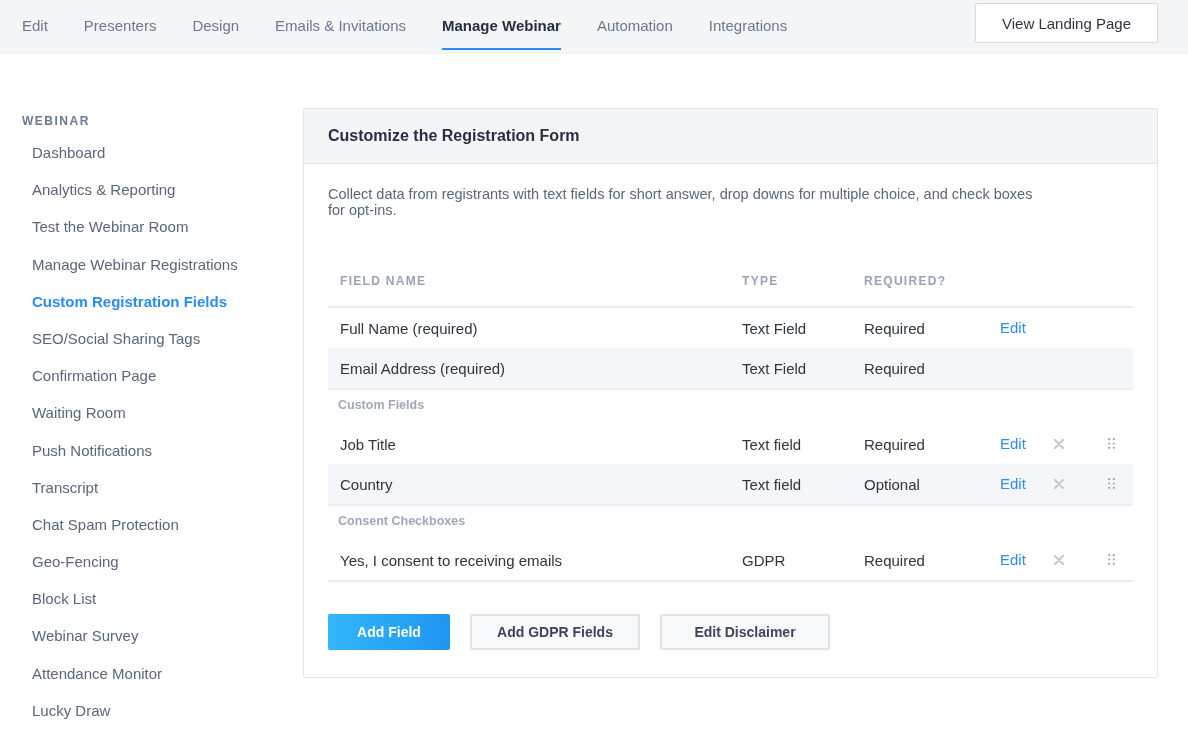 This screenshot has height=734, width=1188. What do you see at coordinates (162, 163) in the screenshot?
I see `sidebar-item: Dashboard` at bounding box center [162, 163].